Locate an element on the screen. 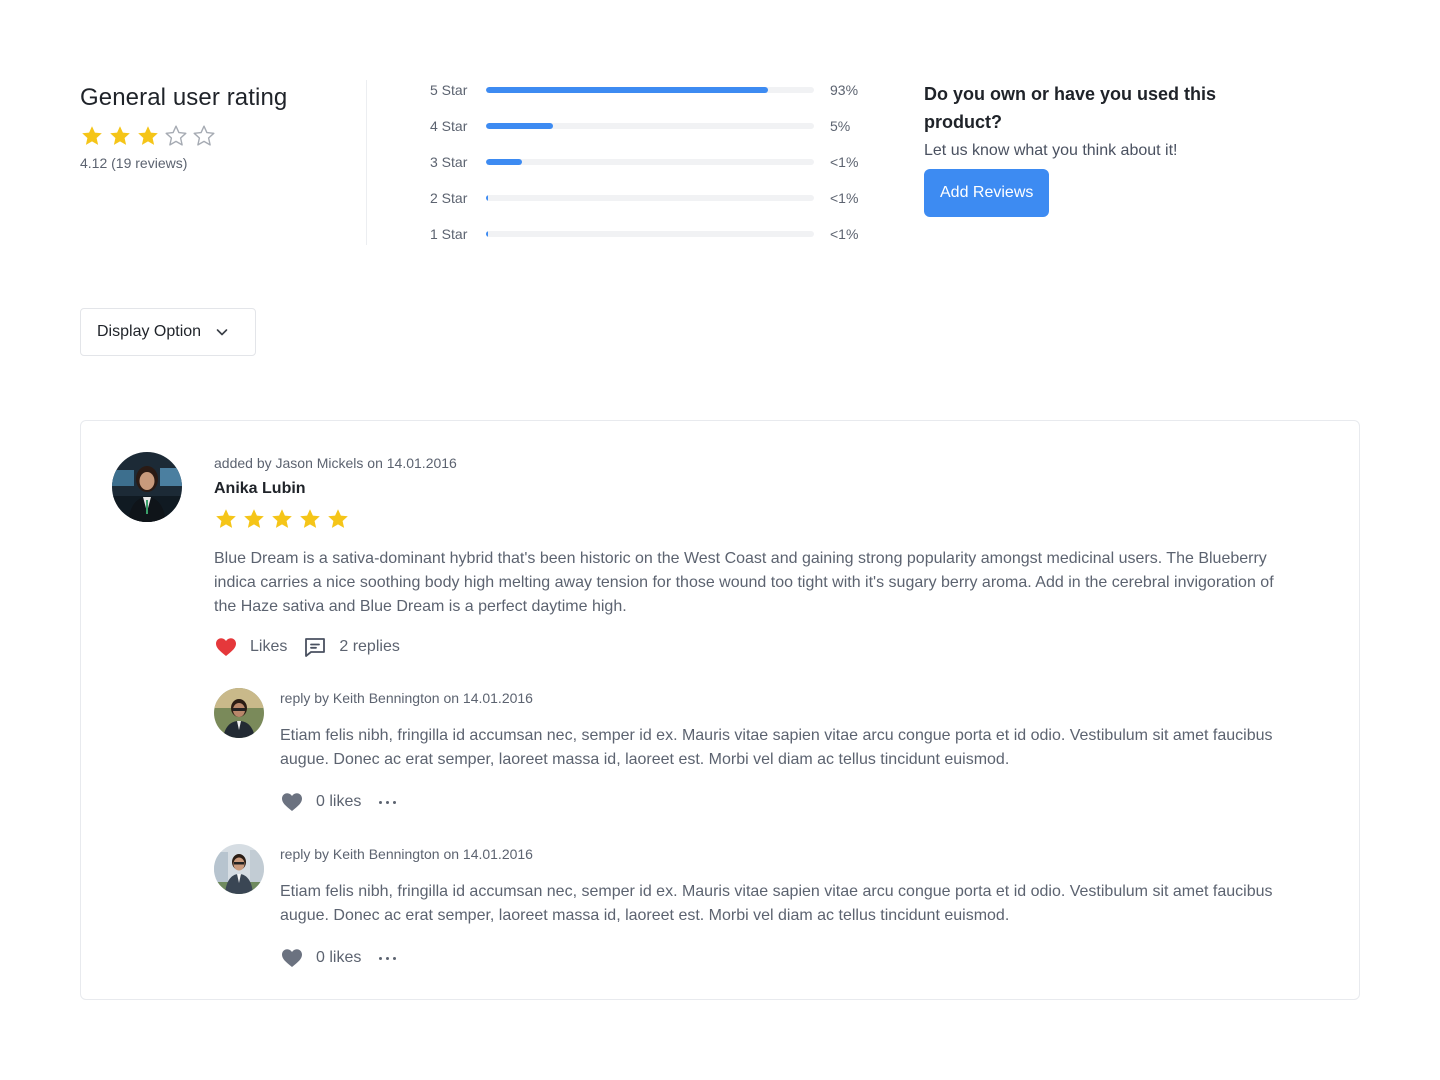  display-option-label: Display Option is located at coordinates (149, 331).